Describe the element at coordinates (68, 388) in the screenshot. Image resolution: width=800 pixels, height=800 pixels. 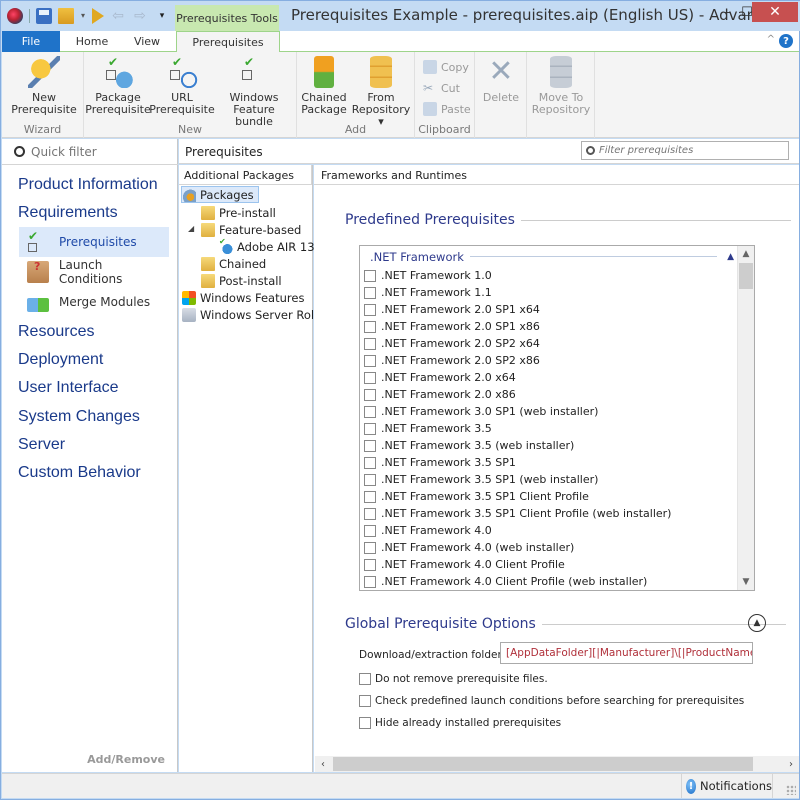
I see `nav-user-interface: User Interface` at that location.